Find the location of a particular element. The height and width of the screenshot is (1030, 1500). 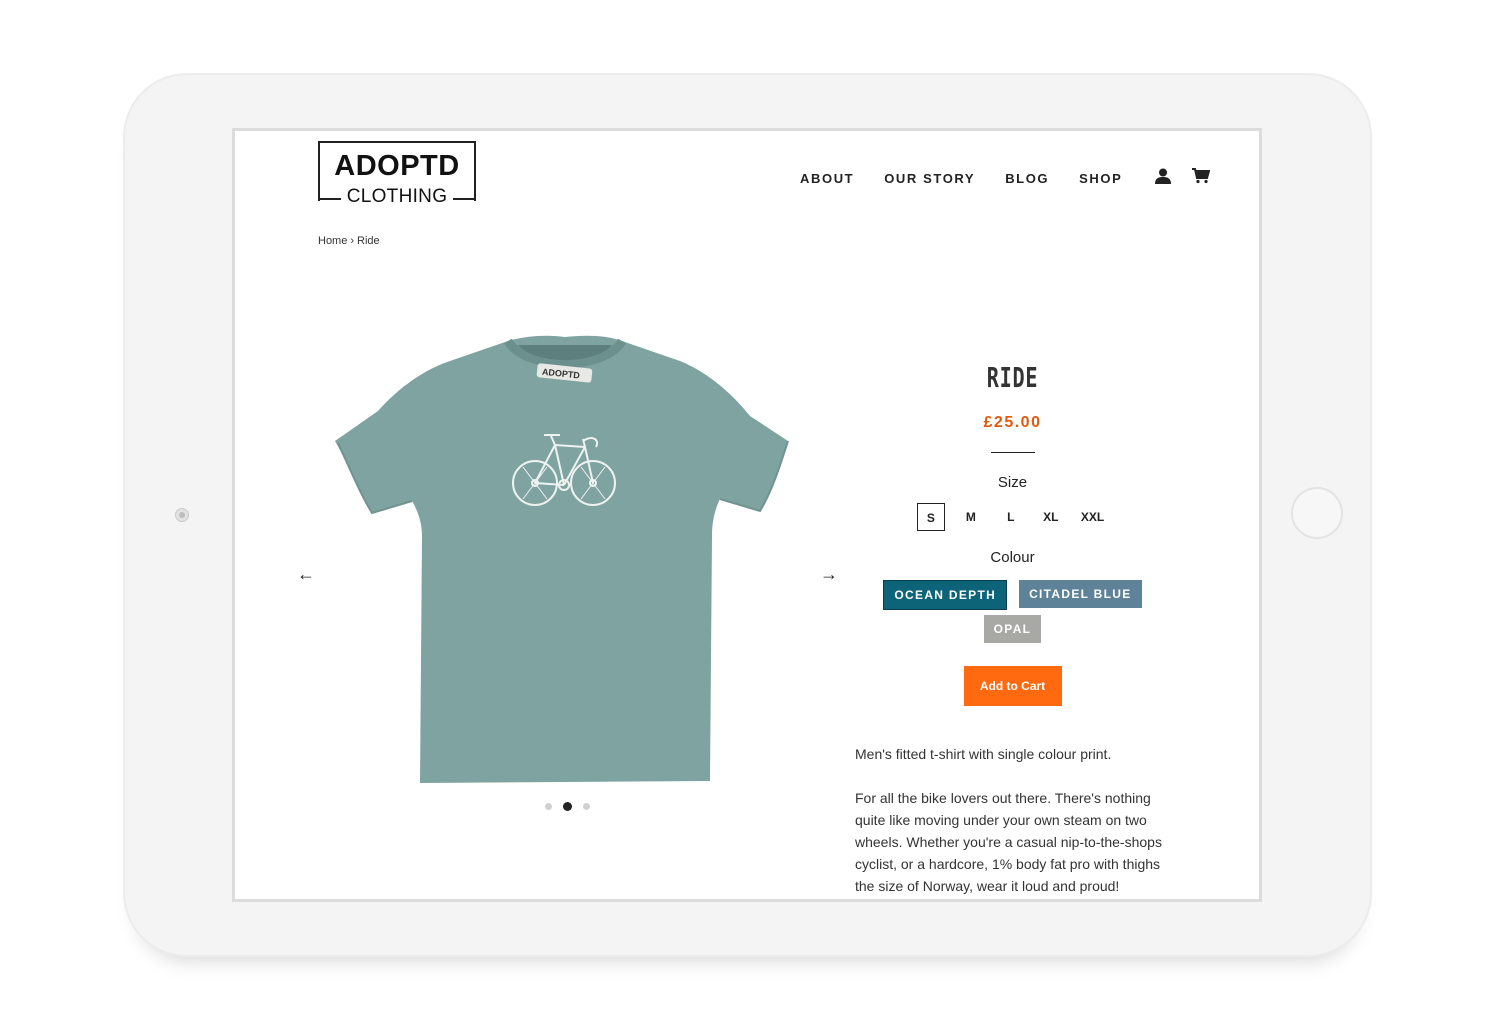

camera is located at coordinates (182, 515).